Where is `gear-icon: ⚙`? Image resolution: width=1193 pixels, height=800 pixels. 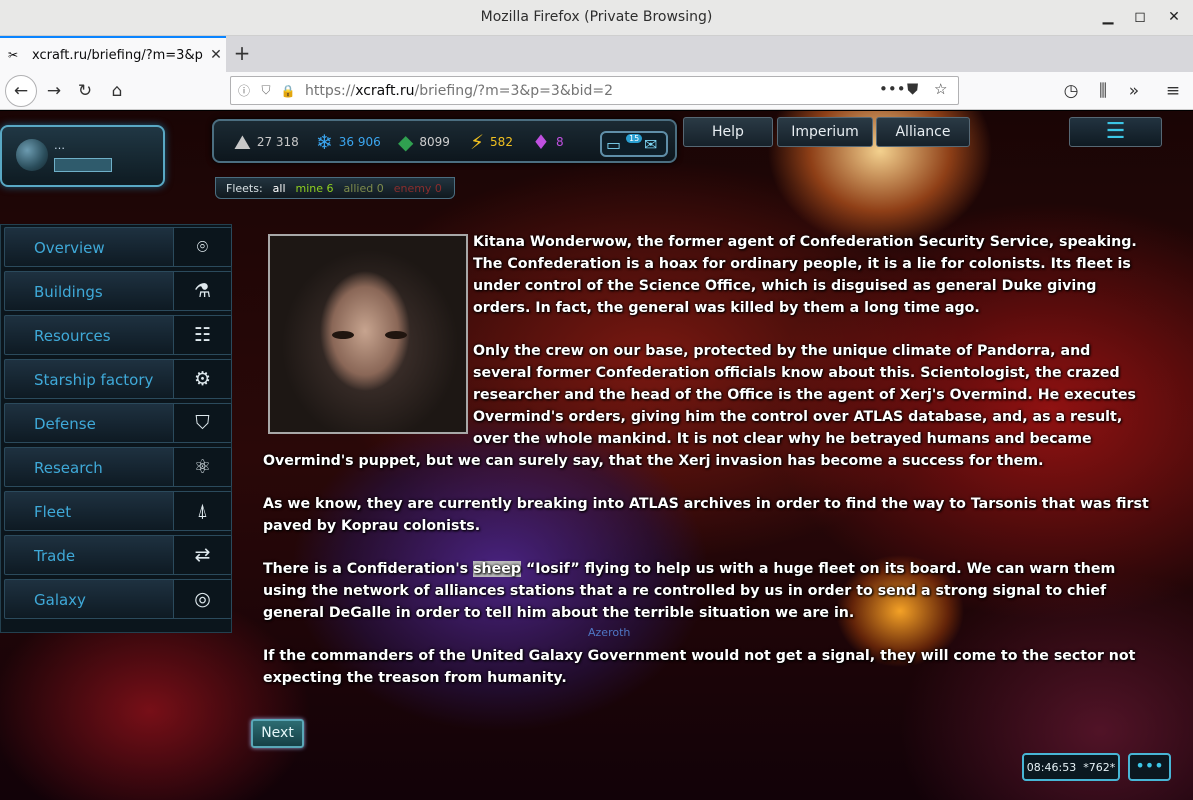
gear-icon: ⚙ is located at coordinates (202, 379).